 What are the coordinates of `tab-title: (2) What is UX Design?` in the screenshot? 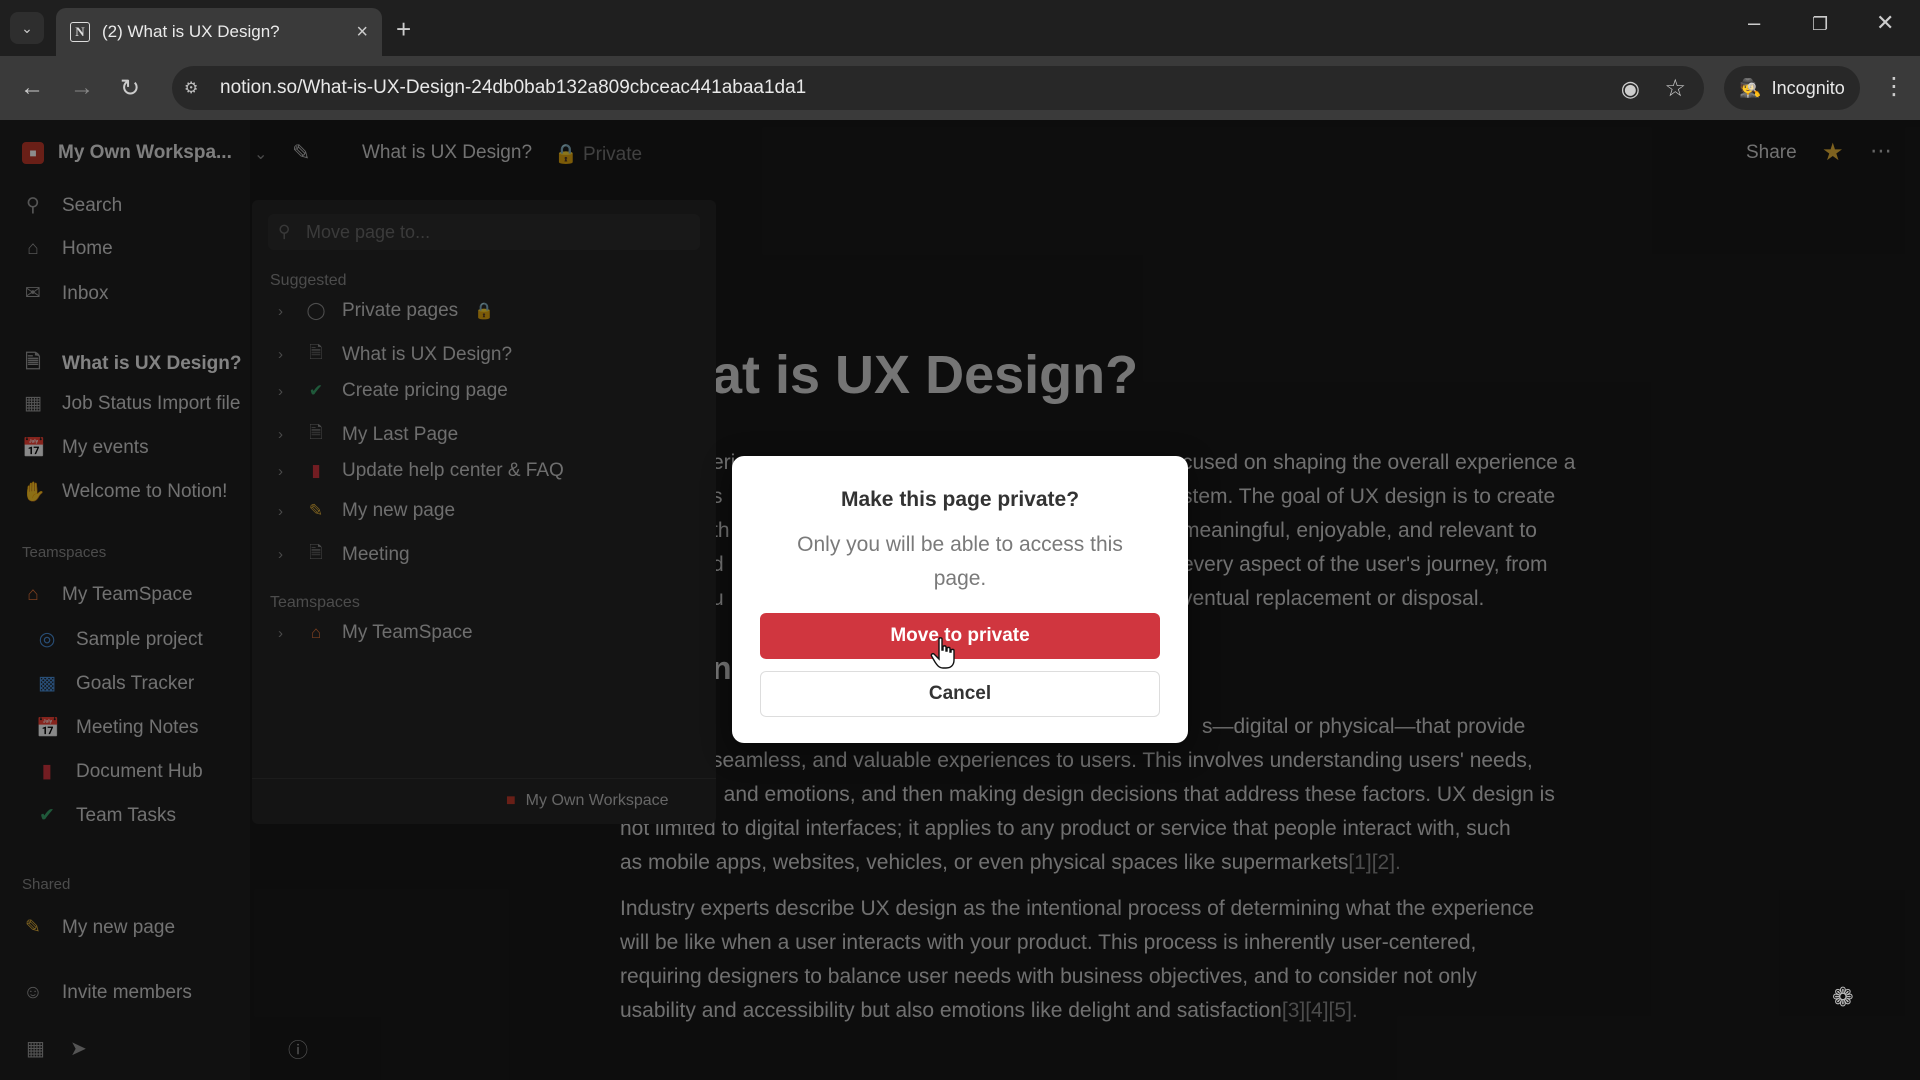 It's located at (191, 31).